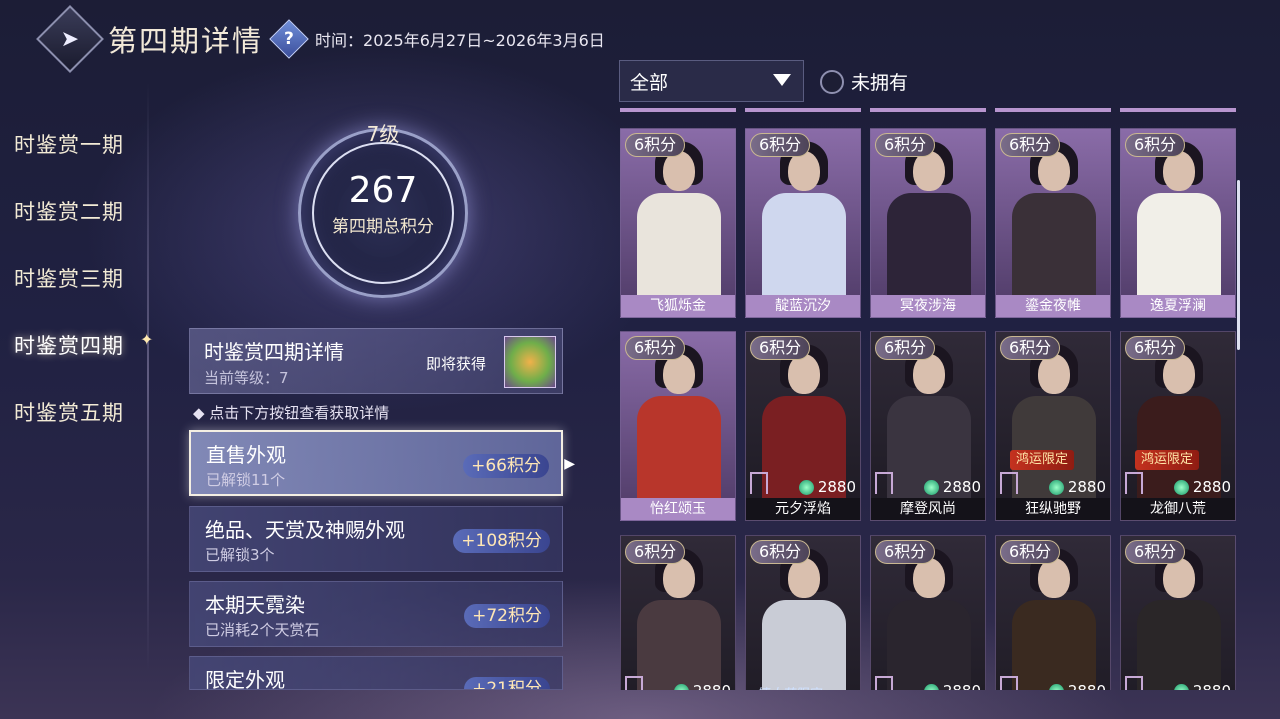 This screenshot has height=719, width=1280. I want to click on outfit-card: 6积分情人节限定竞, so click(803, 612).